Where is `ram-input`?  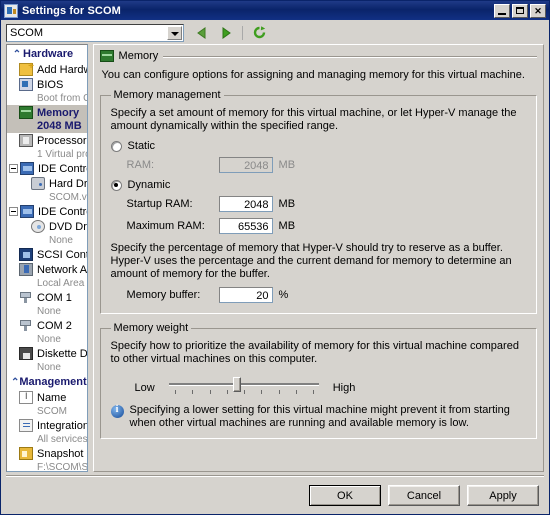
ram-input is located at coordinates (245, 165).